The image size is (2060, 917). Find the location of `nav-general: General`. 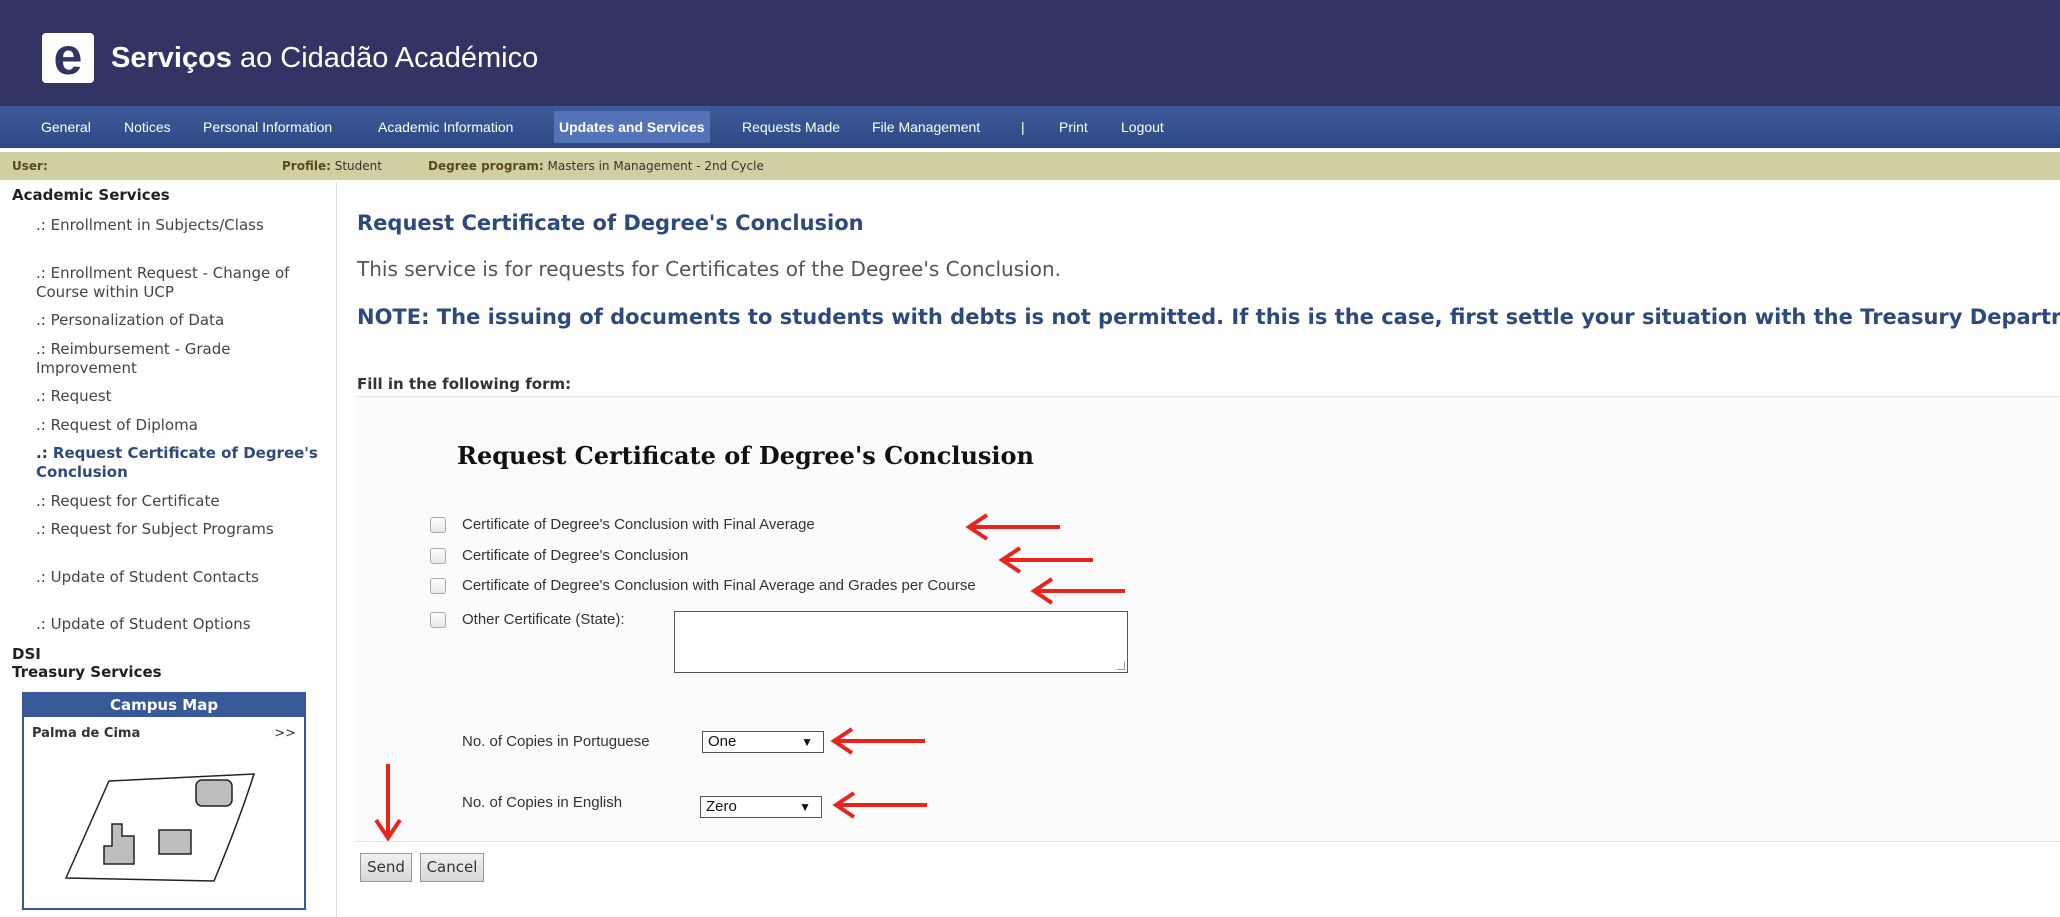

nav-general: General is located at coordinates (66, 127).